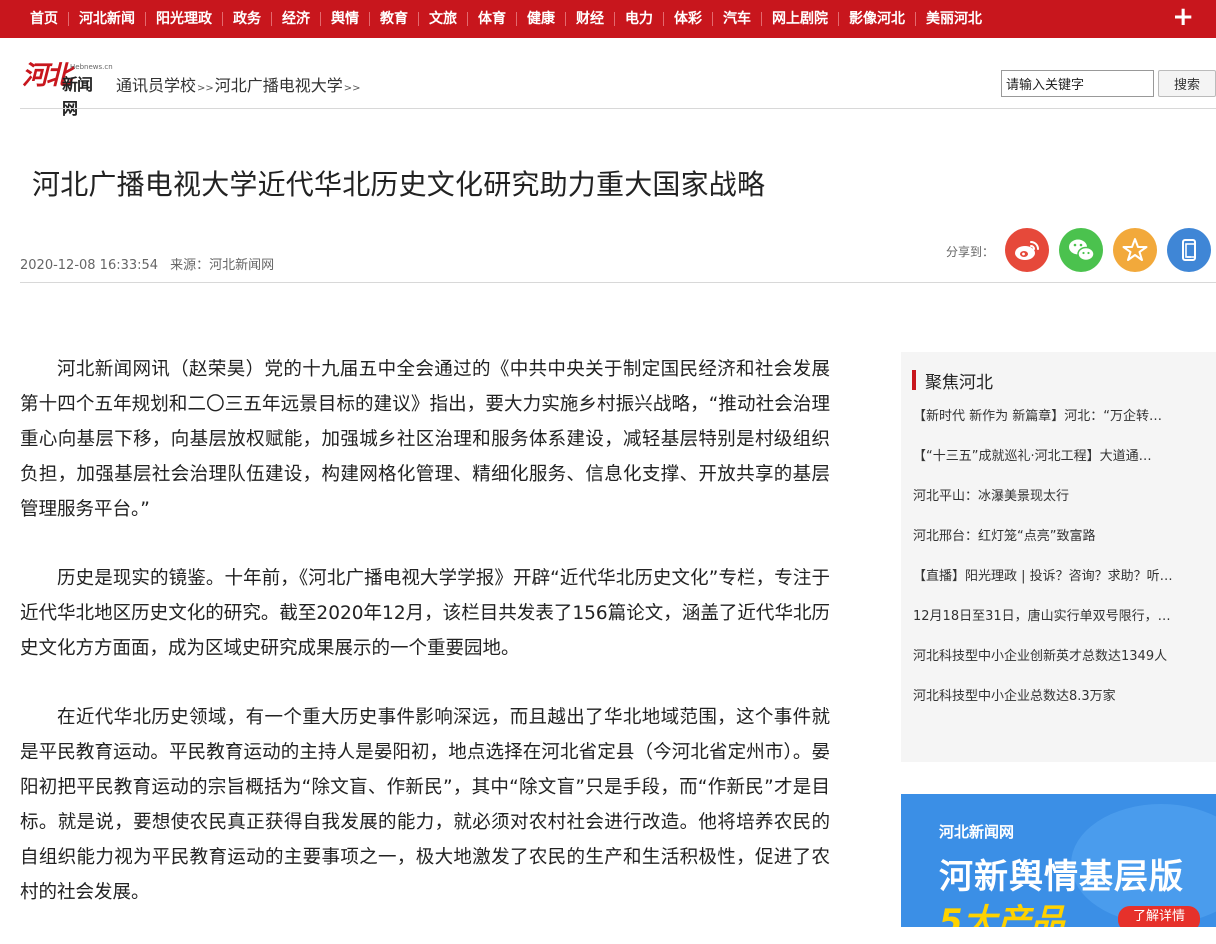  I want to click on search-input, so click(1077, 83).